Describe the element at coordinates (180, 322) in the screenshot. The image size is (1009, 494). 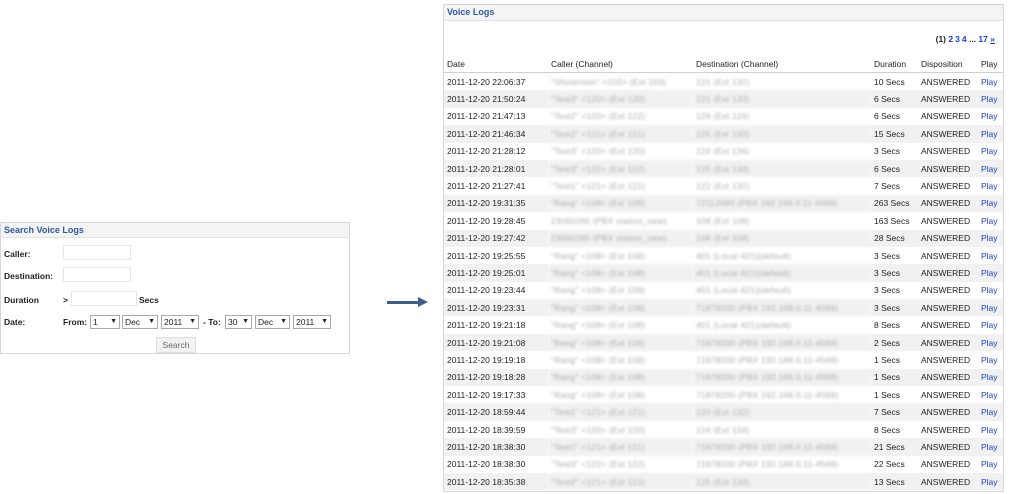
I see `from-year-select: 2011 ▼` at that location.